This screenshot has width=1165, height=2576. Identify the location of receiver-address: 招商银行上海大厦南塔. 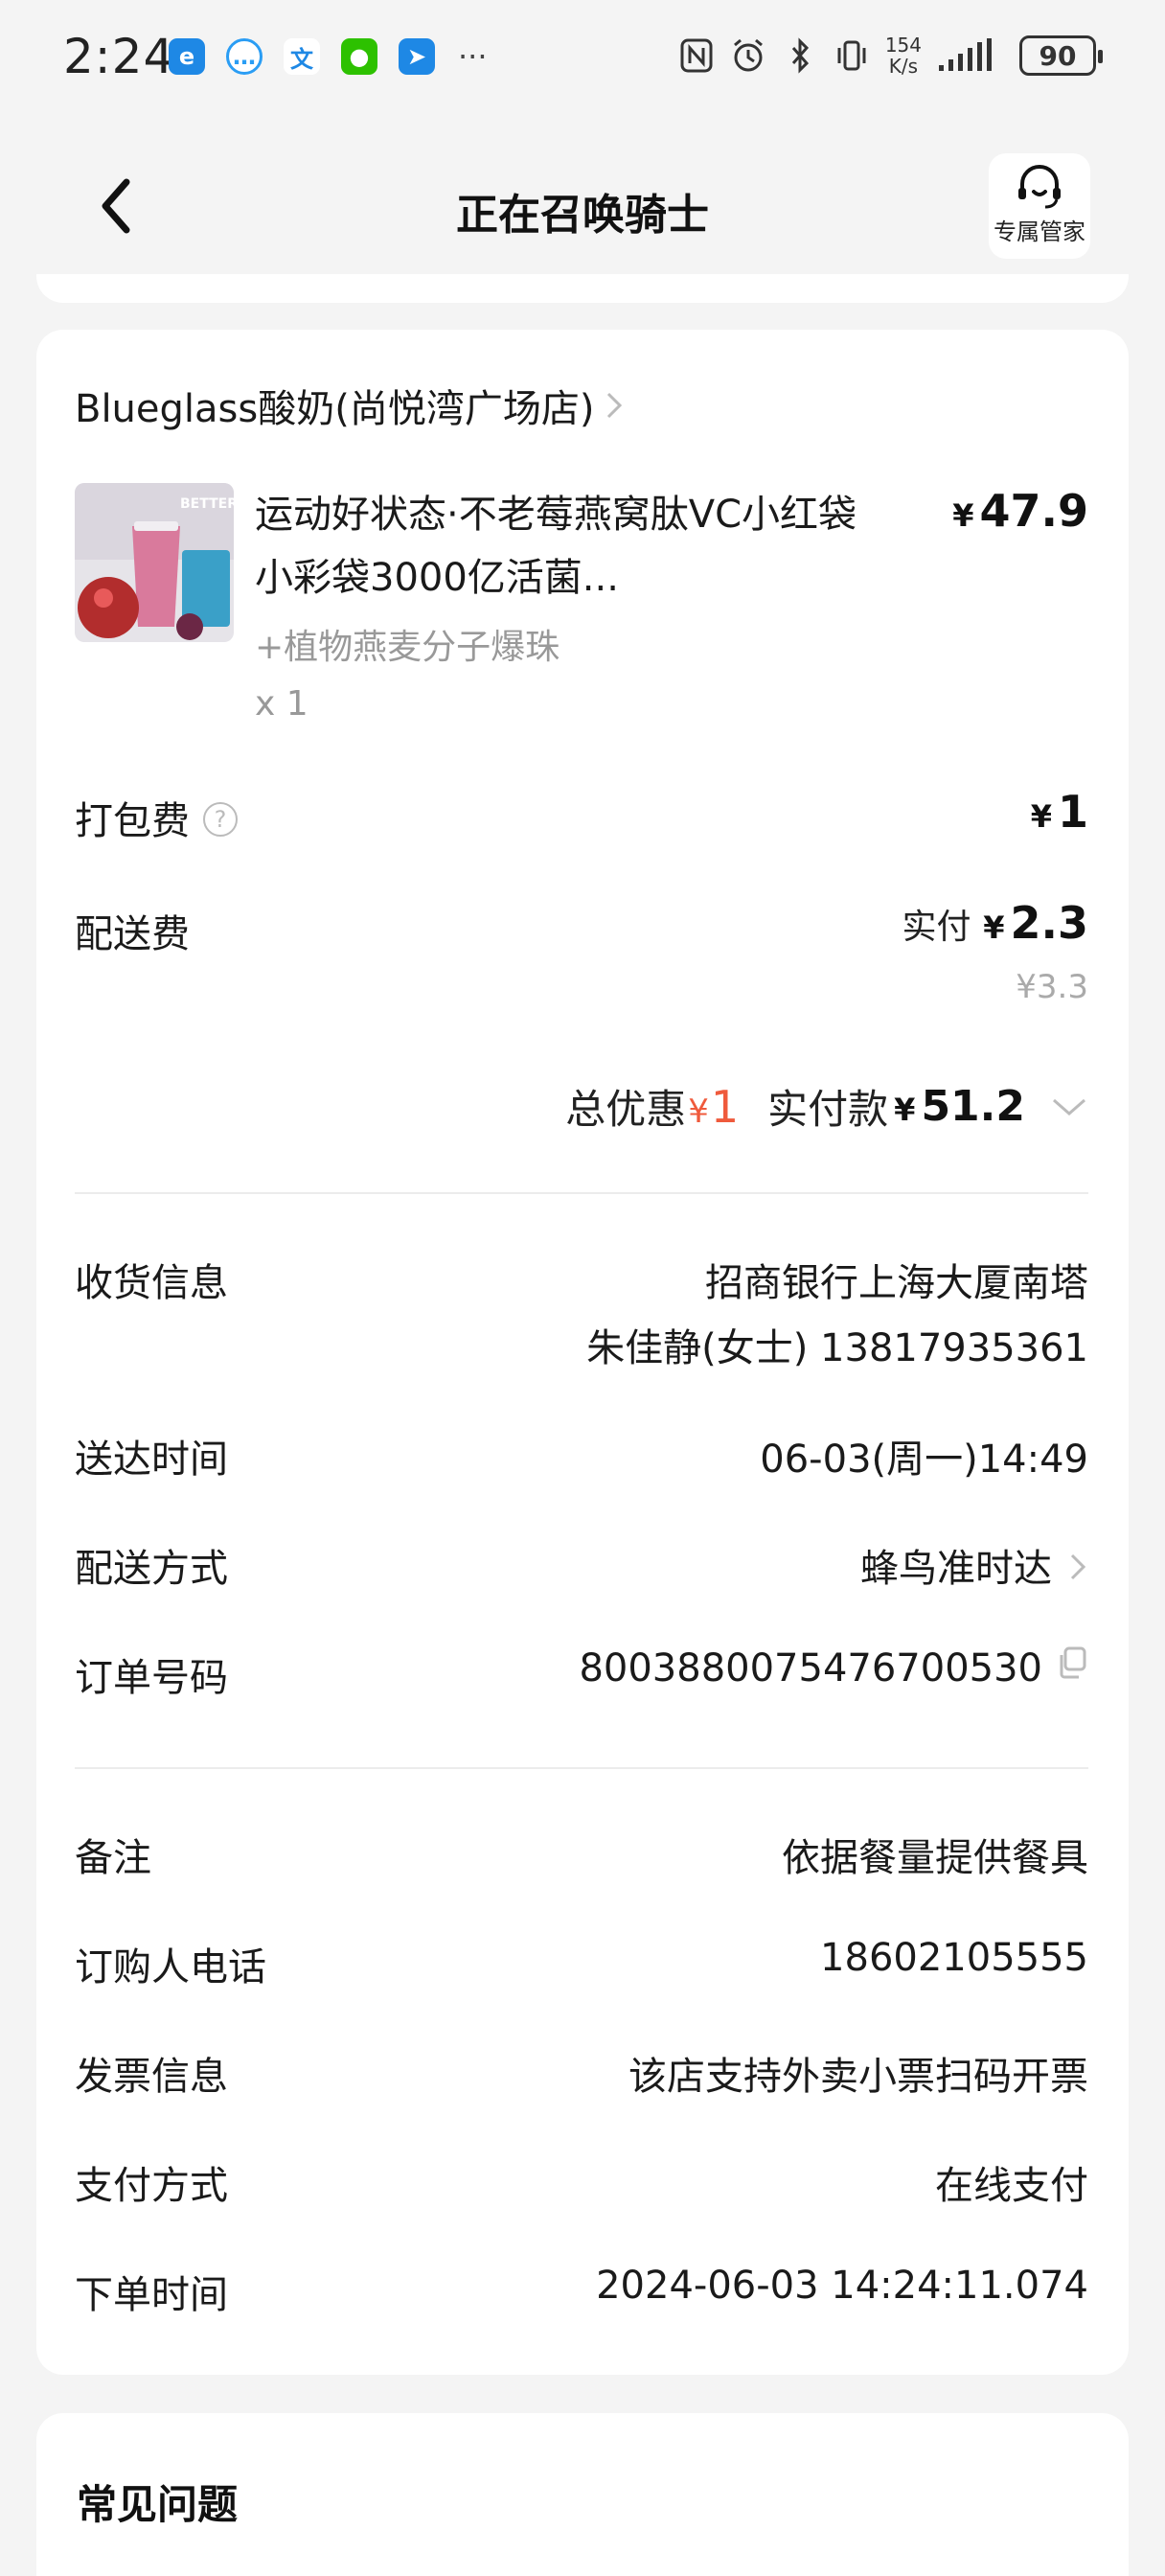
(897, 1283).